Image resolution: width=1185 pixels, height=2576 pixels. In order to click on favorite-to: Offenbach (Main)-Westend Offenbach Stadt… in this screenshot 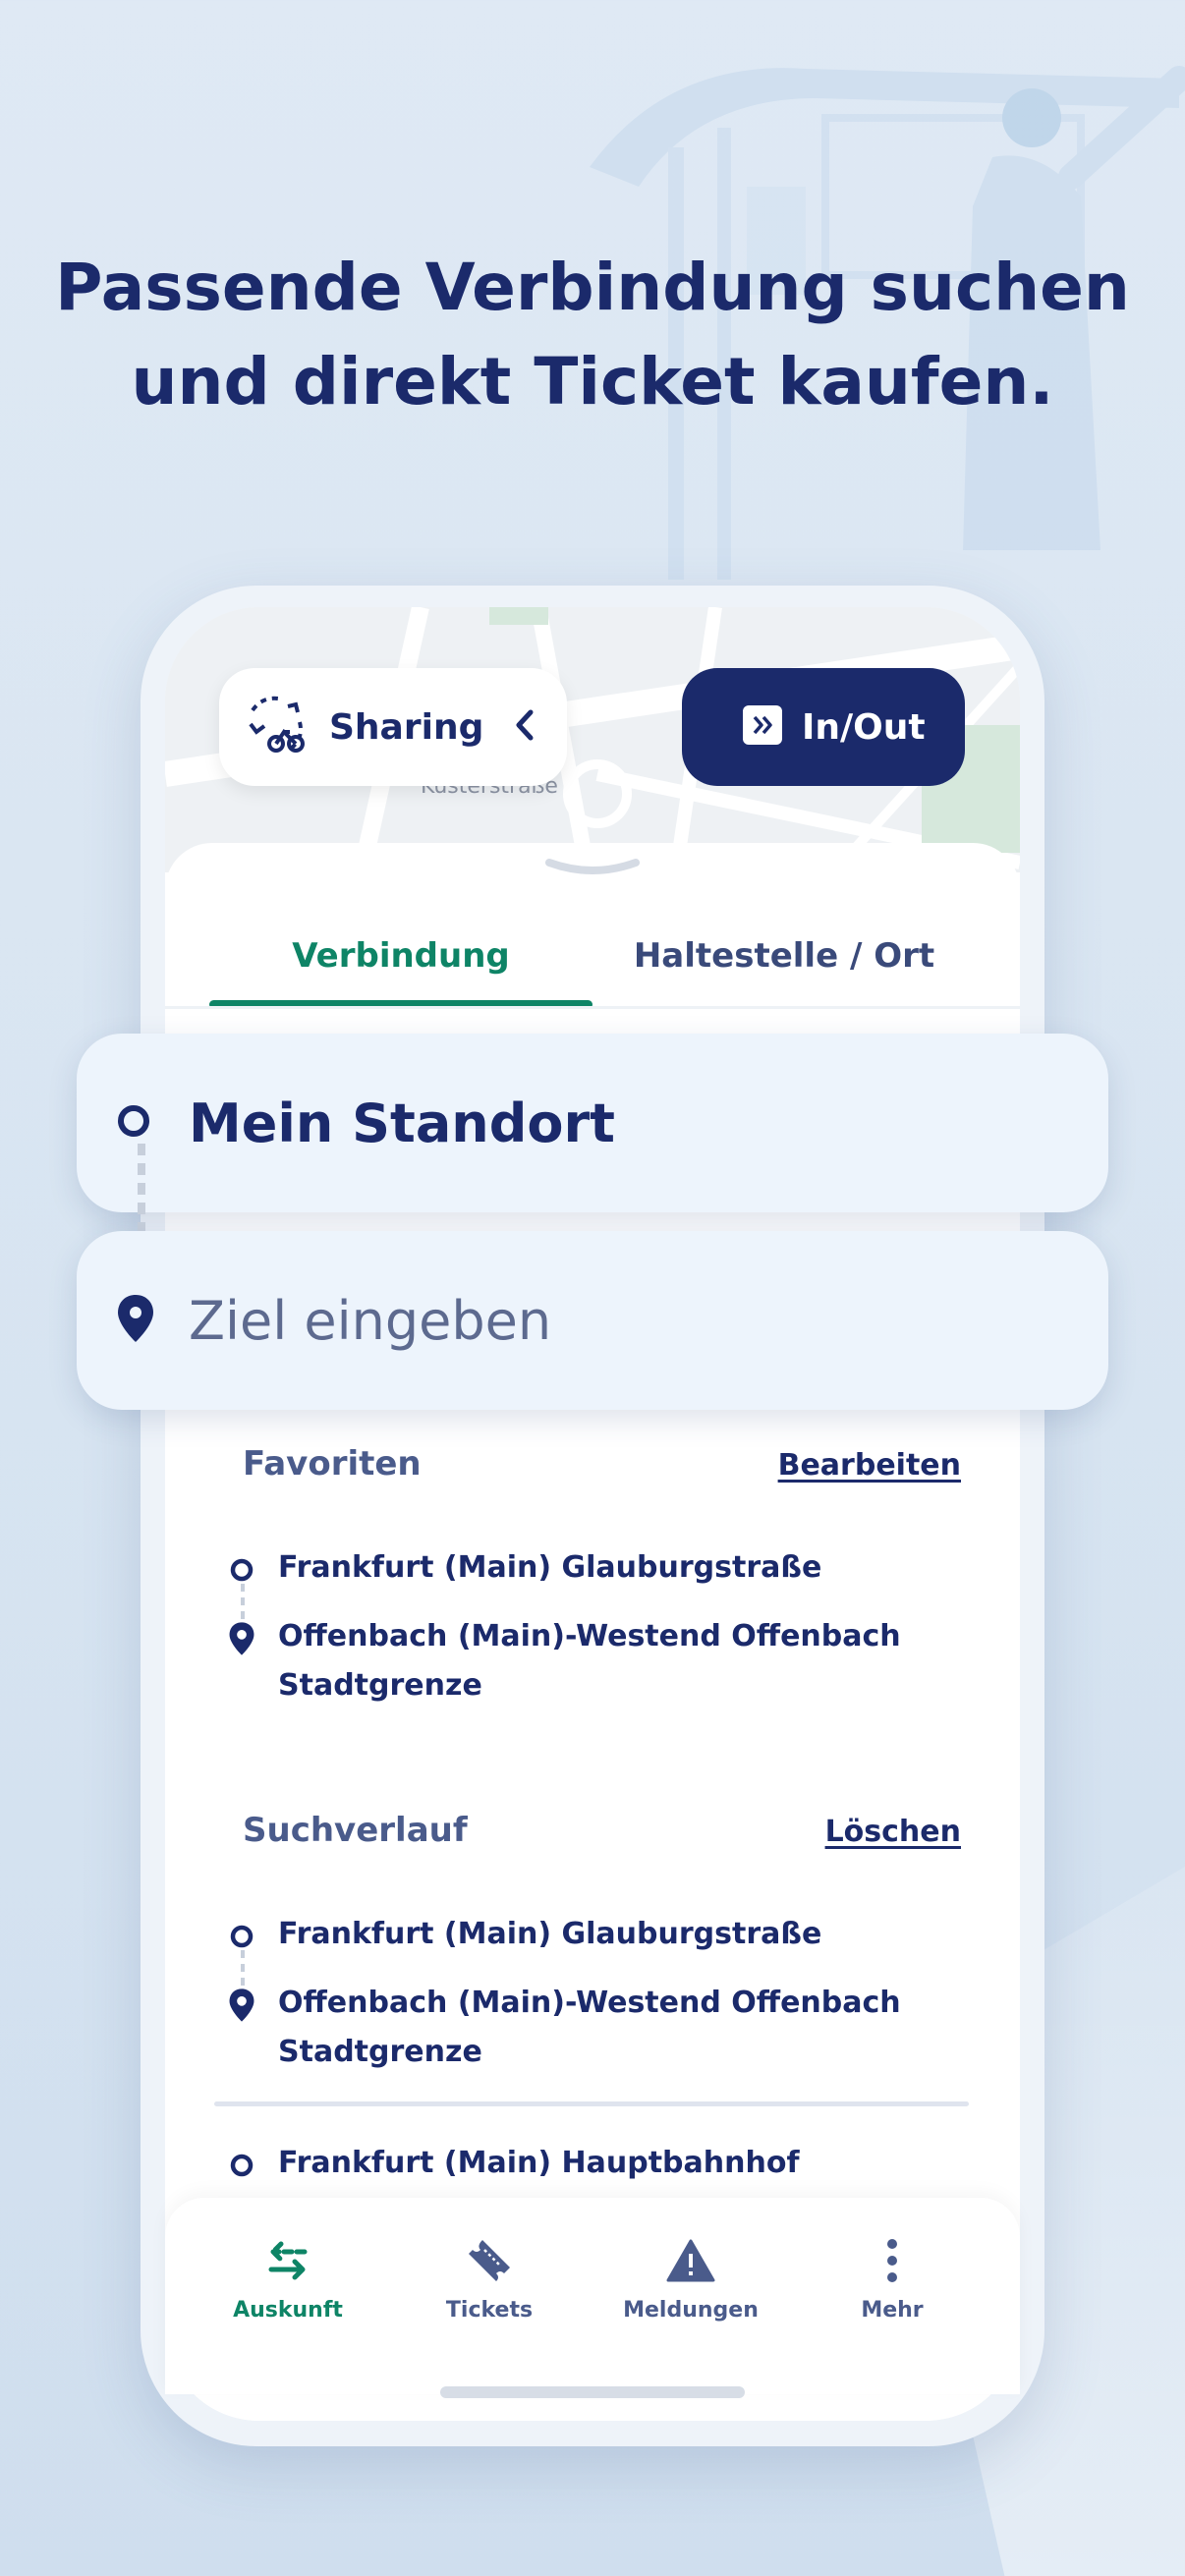, I will do `click(622, 1661)`.